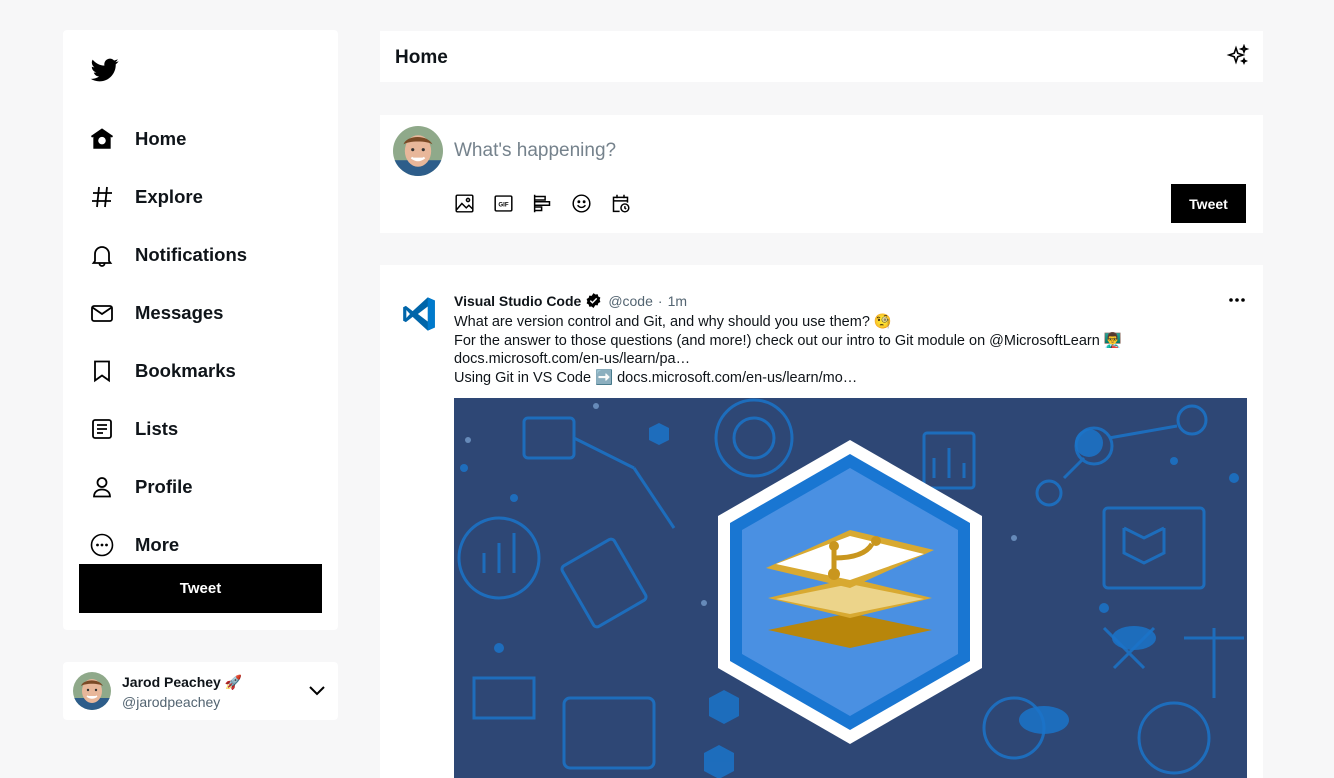 This screenshot has width=1334, height=778. What do you see at coordinates (542, 203) in the screenshot?
I see `poll-icon` at bounding box center [542, 203].